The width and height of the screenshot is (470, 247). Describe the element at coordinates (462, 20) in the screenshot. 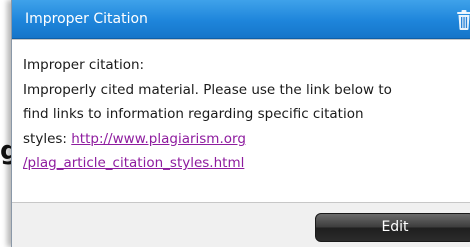

I see `trash-icon` at that location.